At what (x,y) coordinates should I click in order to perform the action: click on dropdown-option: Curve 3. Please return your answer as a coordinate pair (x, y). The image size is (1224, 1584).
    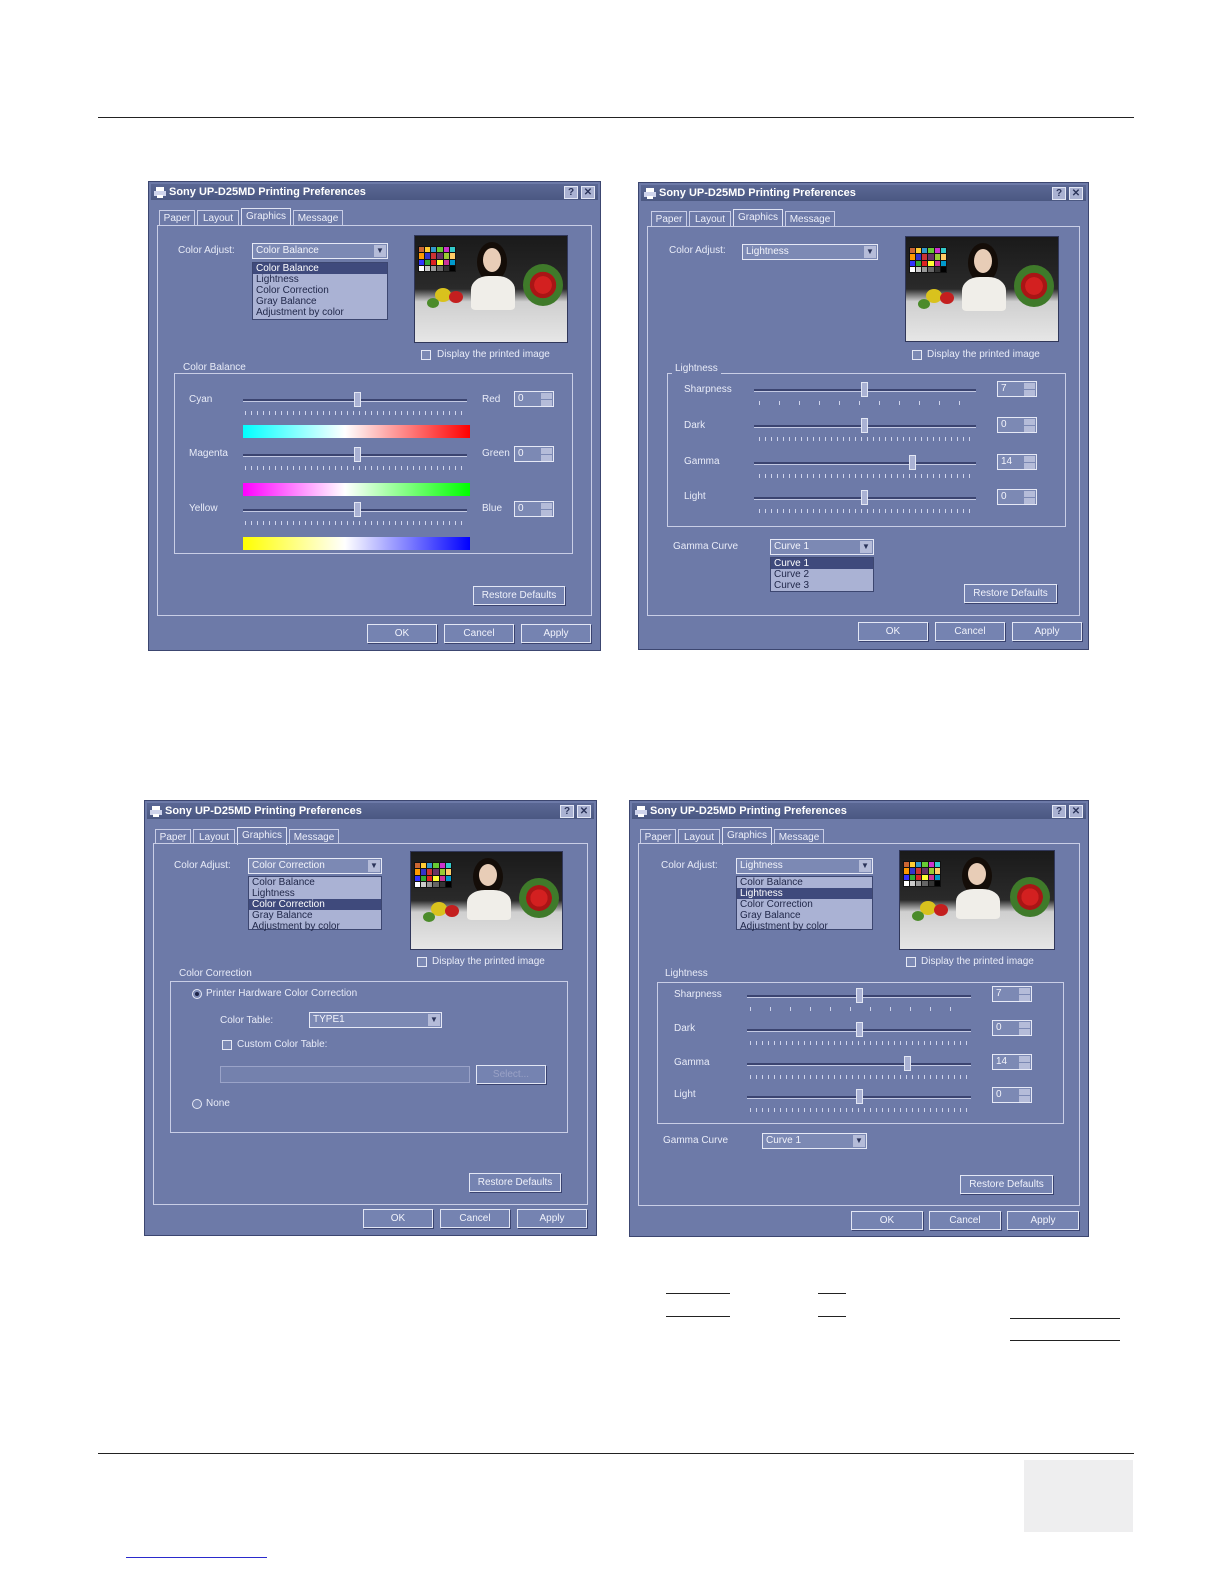
    Looking at the image, I should click on (822, 585).